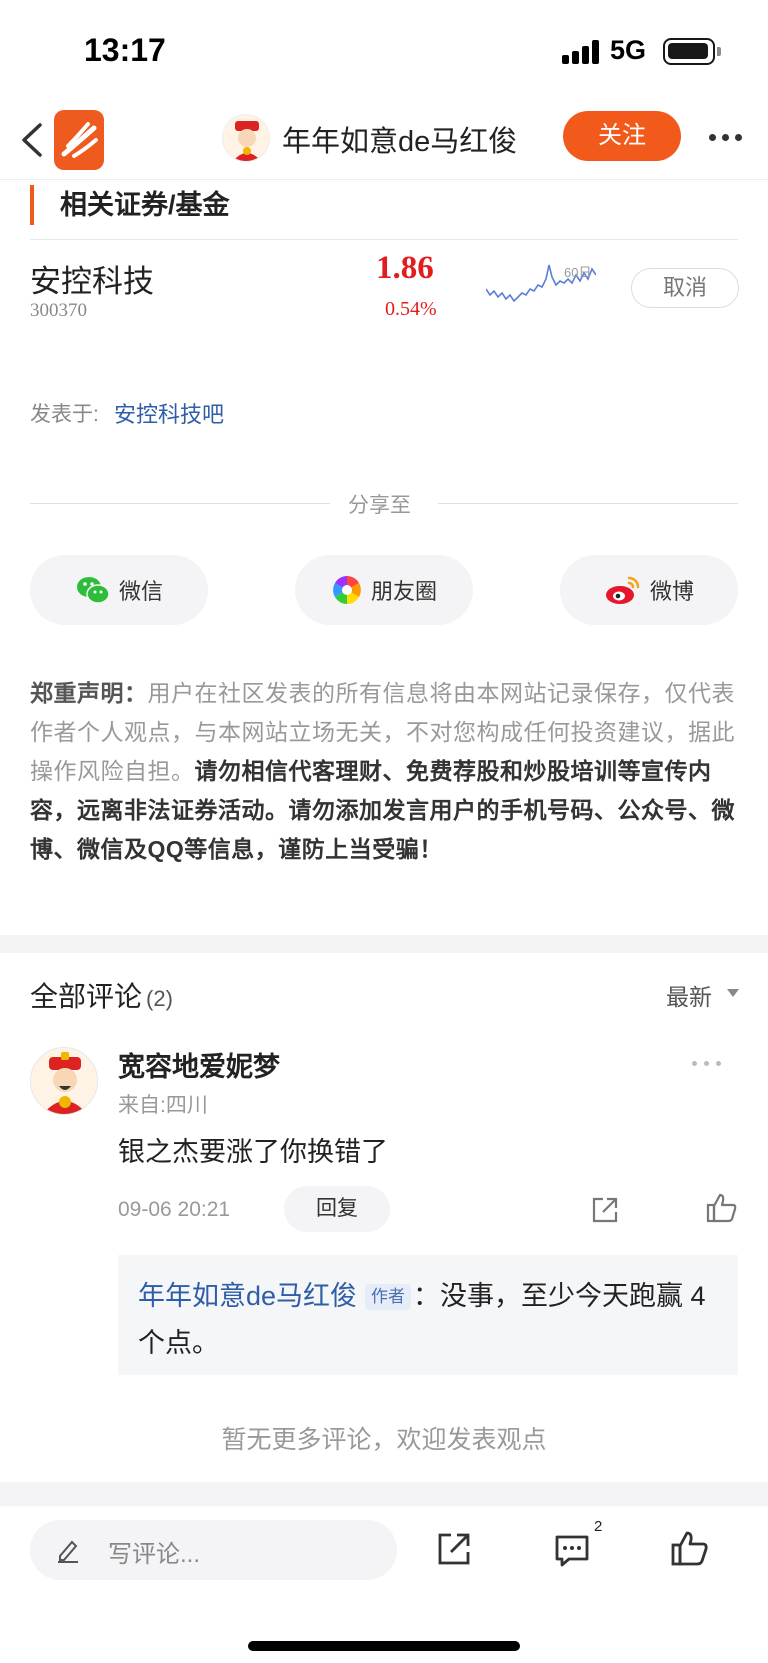 The width and height of the screenshot is (768, 1663). I want to click on author-reply: 年年如意de马红俊 作者 ：没事，至少今天跑赢 4 个点。, so click(428, 1315).